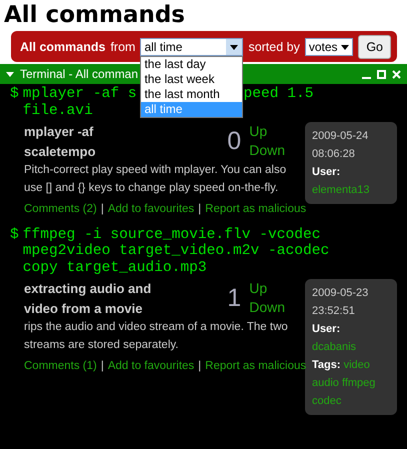 The height and width of the screenshot is (449, 407). What do you see at coordinates (79, 74) in the screenshot?
I see `terminal-title: Terminal - All comman` at bounding box center [79, 74].